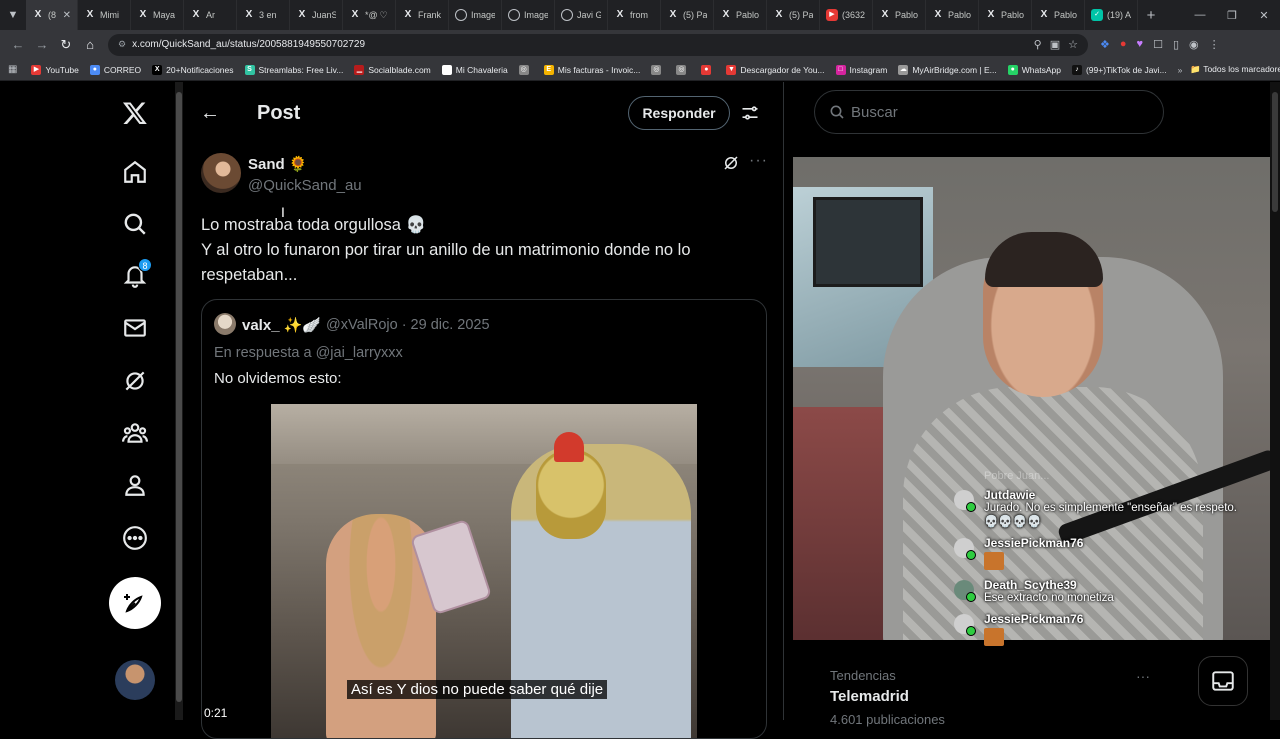 Image resolution: width=1280 pixels, height=739 pixels. I want to click on browser-tab: X 3 en, so click(263, 15).